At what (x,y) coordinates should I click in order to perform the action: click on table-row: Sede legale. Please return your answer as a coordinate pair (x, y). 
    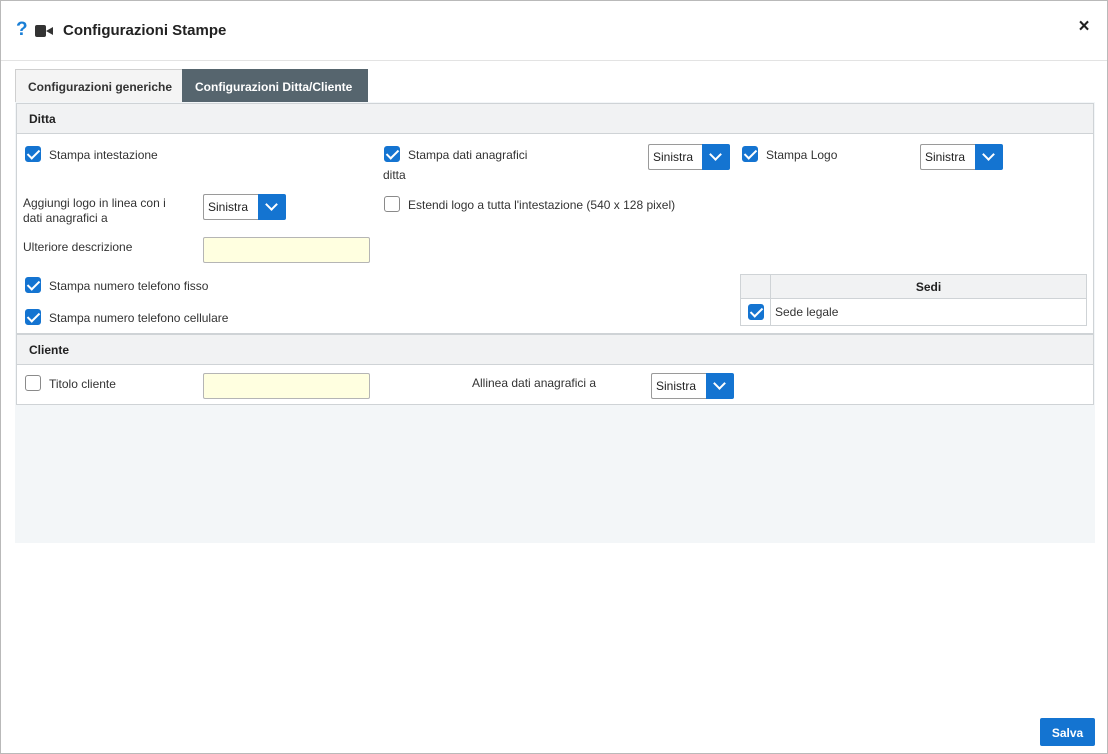
    Looking at the image, I should click on (913, 312).